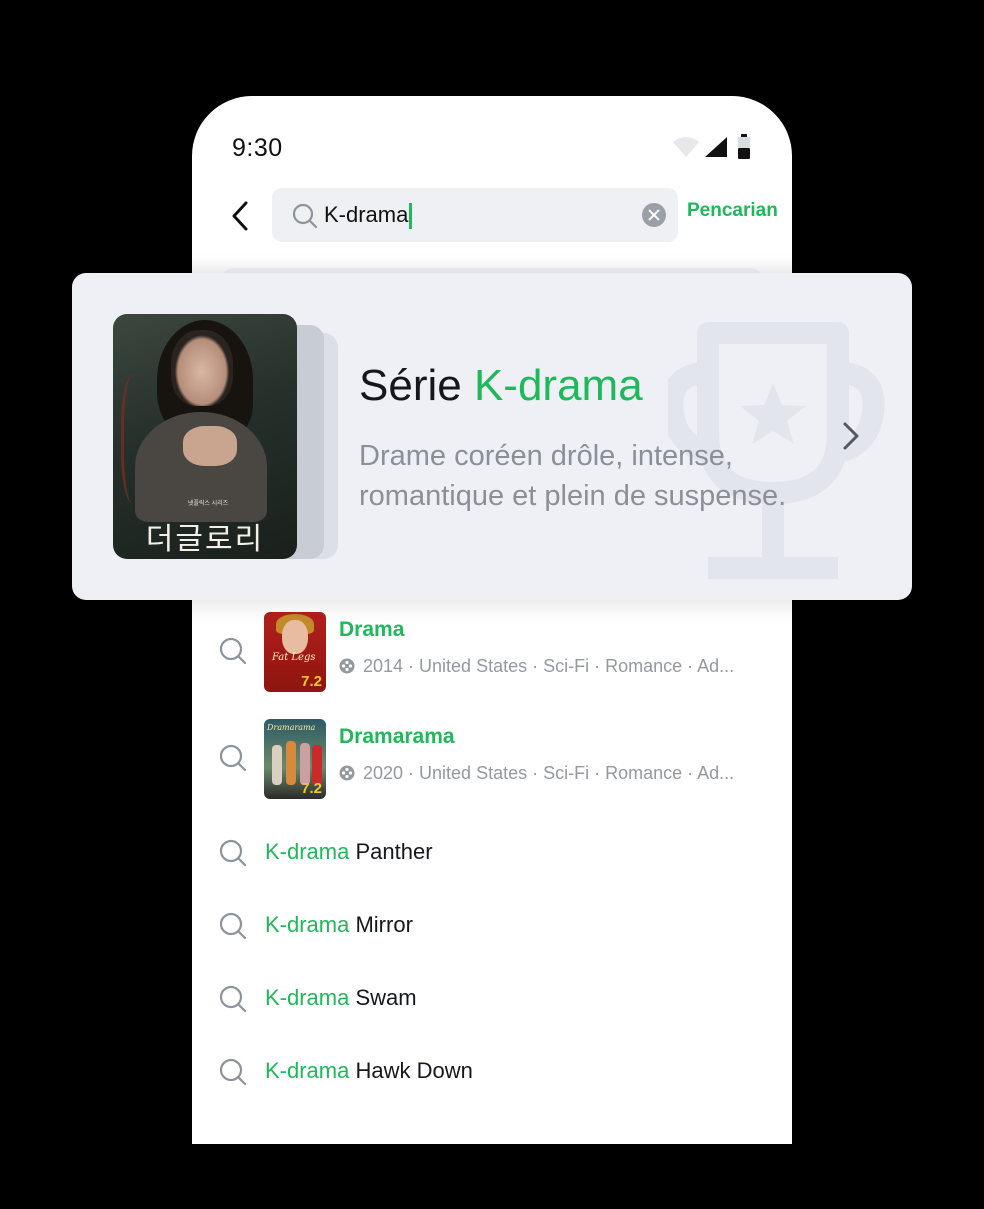 This screenshot has height=1209, width=984. I want to click on back-arrow-icon, so click(240, 216).